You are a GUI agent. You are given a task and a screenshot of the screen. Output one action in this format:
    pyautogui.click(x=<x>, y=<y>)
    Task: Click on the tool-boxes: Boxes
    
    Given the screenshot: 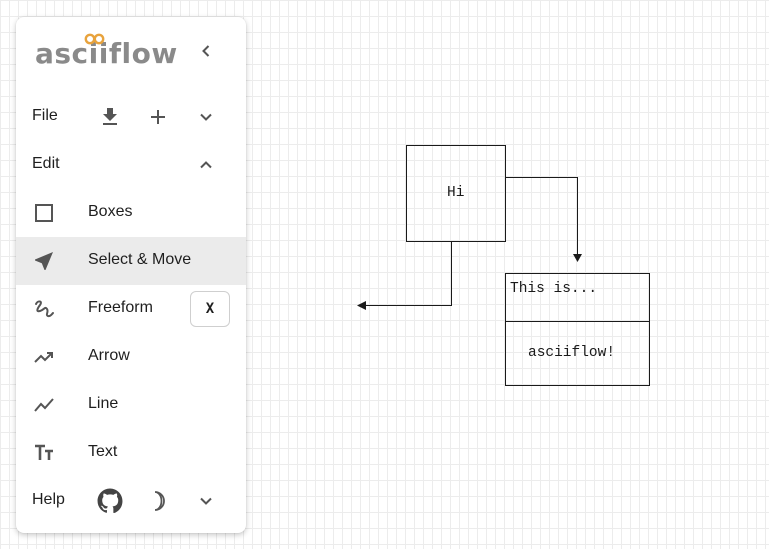 What is the action you would take?
    pyautogui.click(x=131, y=213)
    